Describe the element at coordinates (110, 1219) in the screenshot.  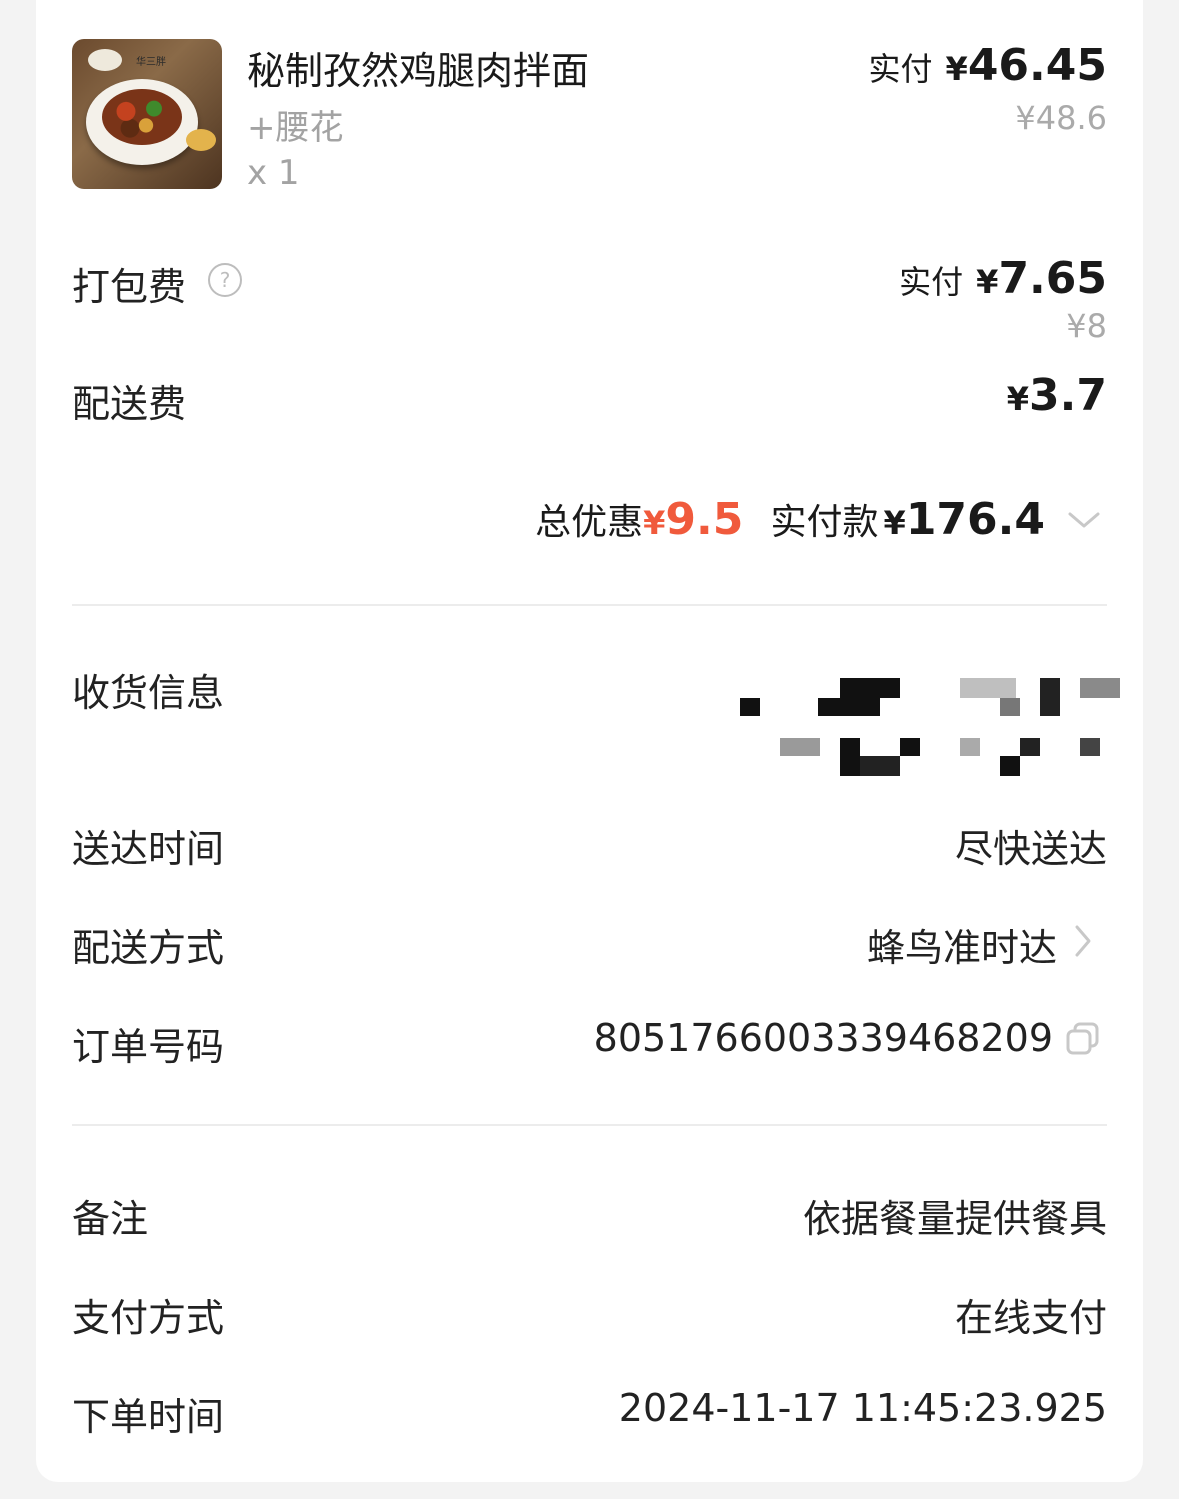
I see `note-label: 备注` at that location.